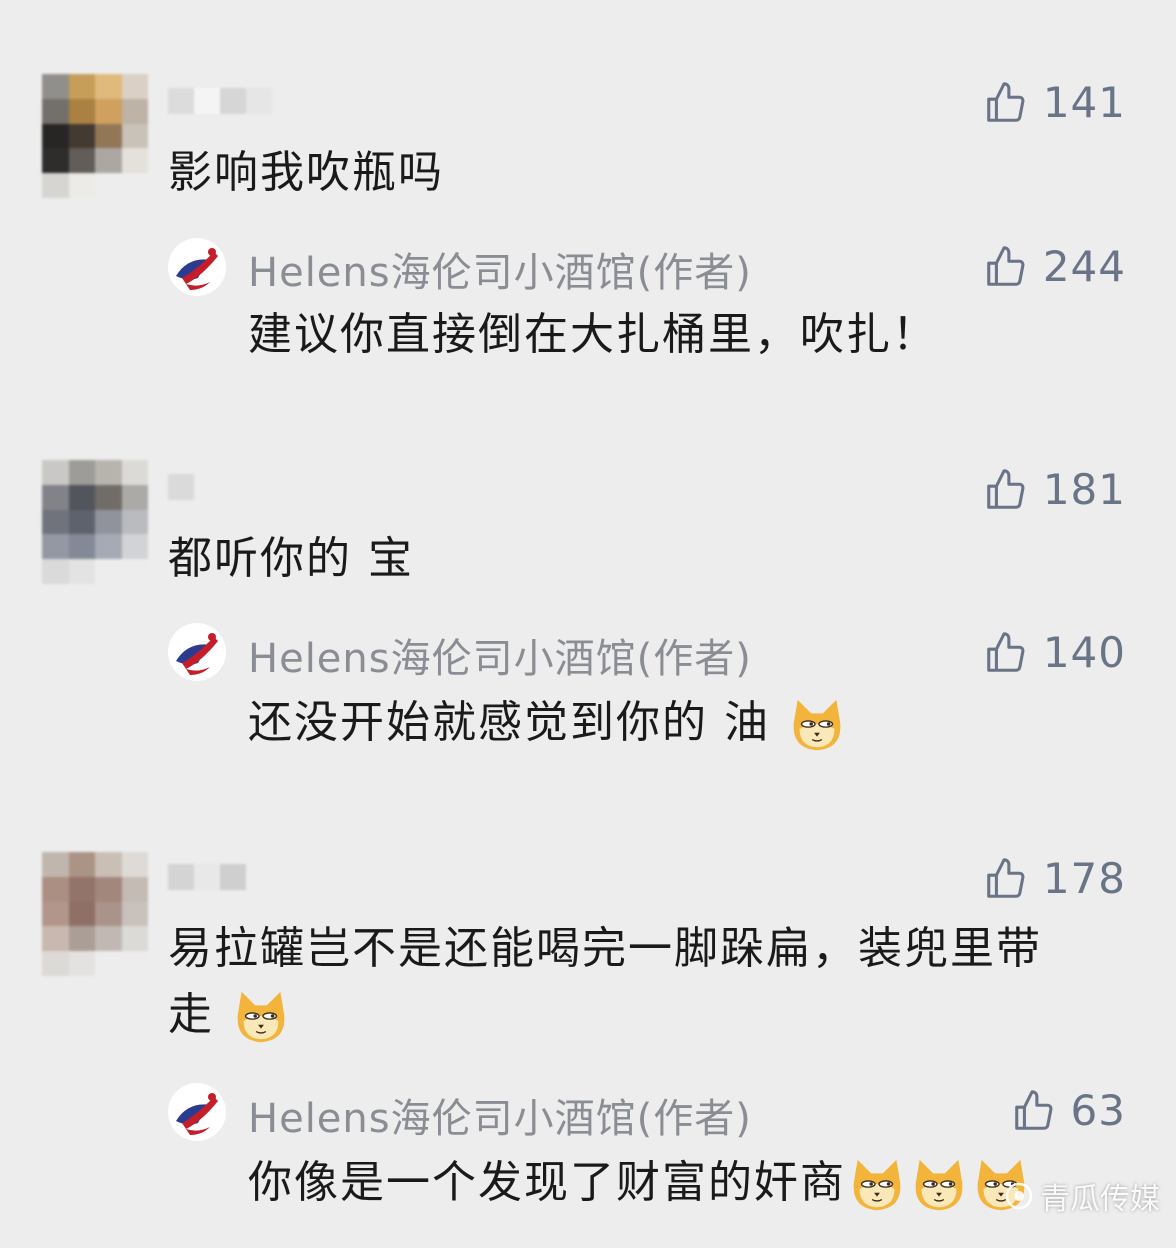 This screenshot has height=1248, width=1176. I want to click on comment-text-tail: 走, so click(191, 1014).